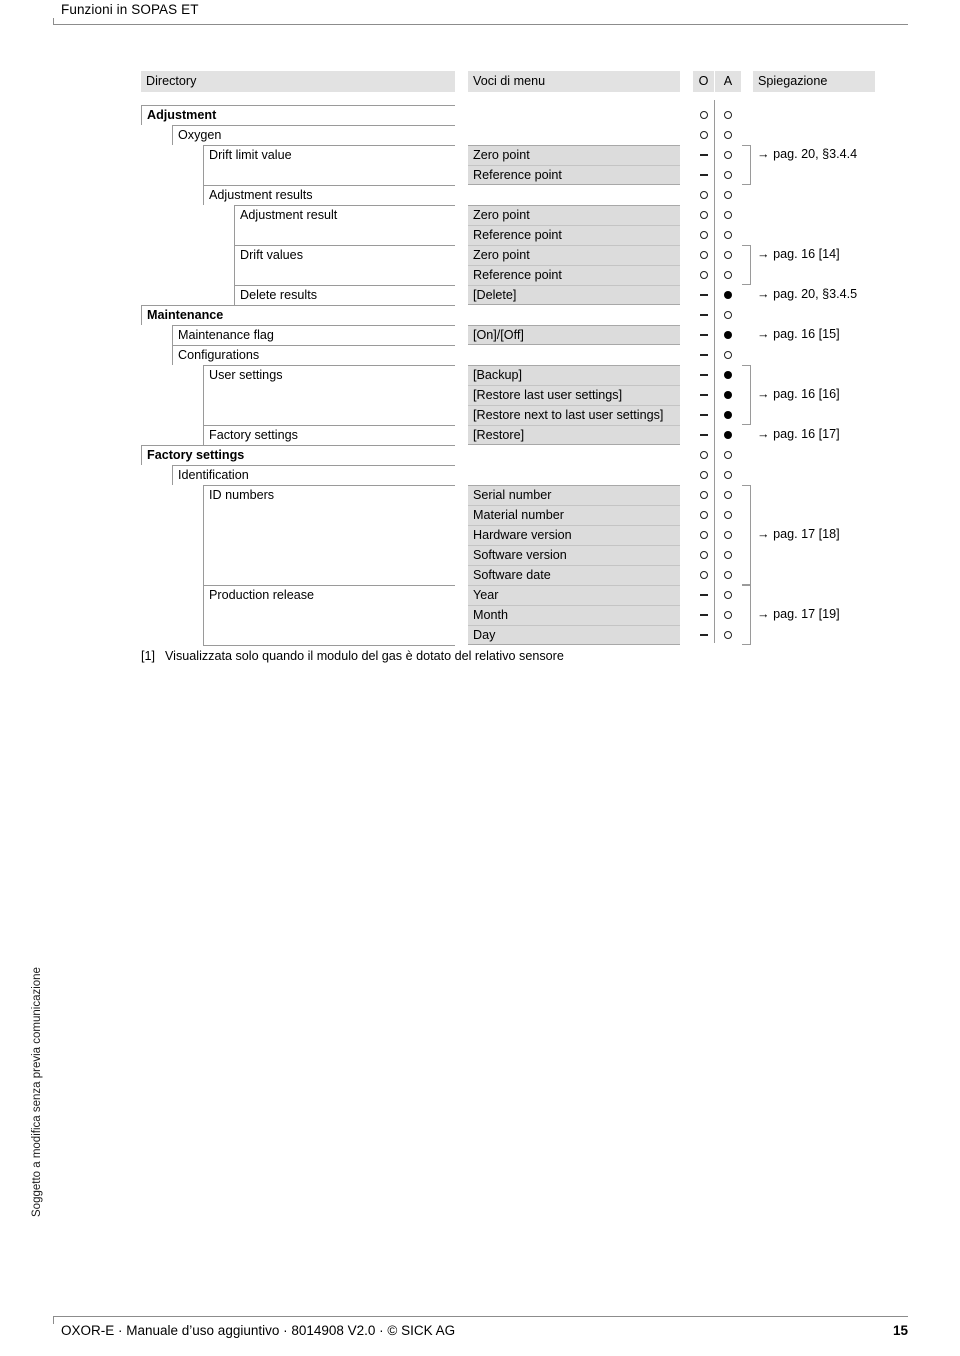 This screenshot has height=1356, width=960. What do you see at coordinates (298, 315) in the screenshot?
I see `directory-cell: Maintenance` at bounding box center [298, 315].